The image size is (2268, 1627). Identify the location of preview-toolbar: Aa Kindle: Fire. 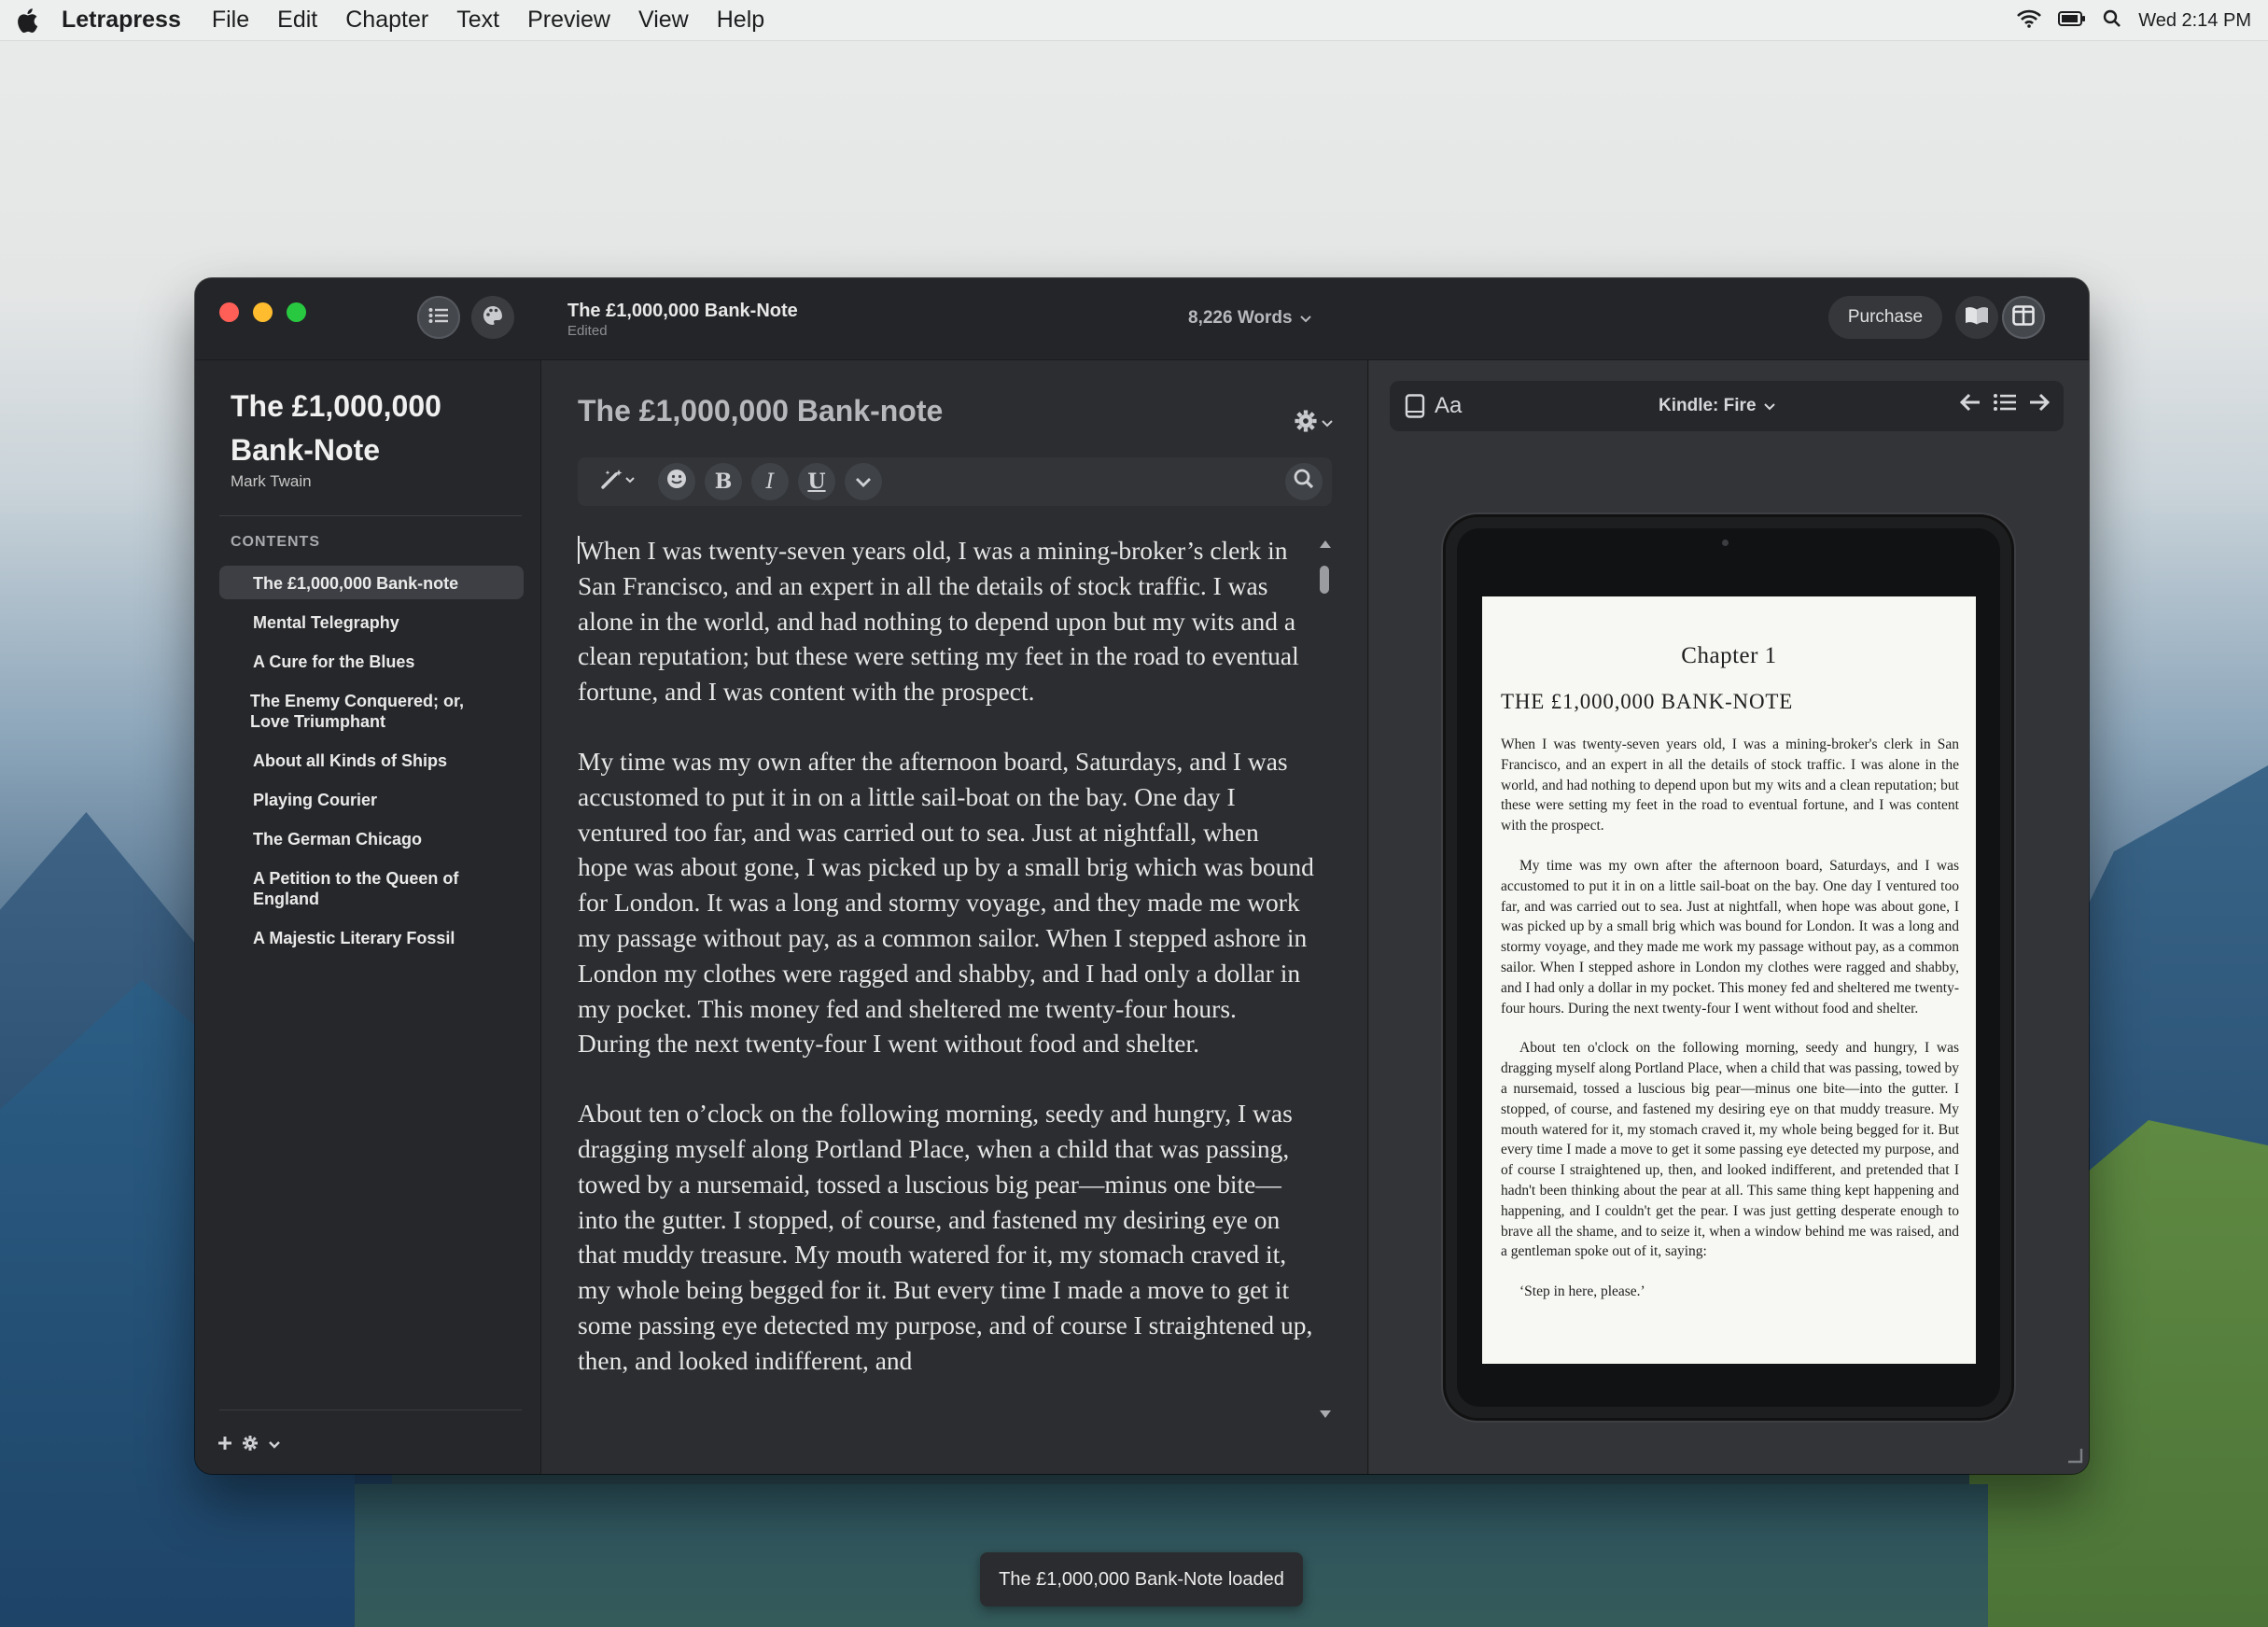
(1727, 406).